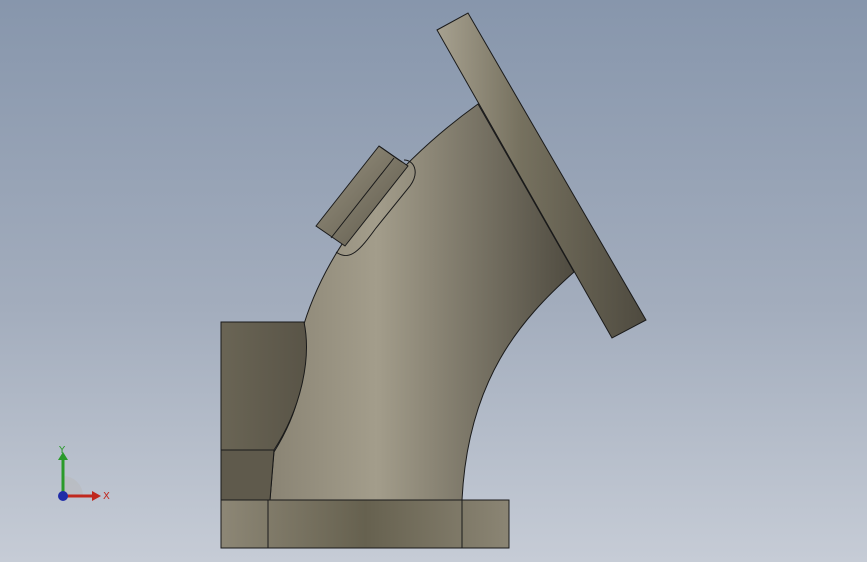 The image size is (867, 562). Describe the element at coordinates (62, 450) in the screenshot. I see `y-axis-label: Y` at that location.